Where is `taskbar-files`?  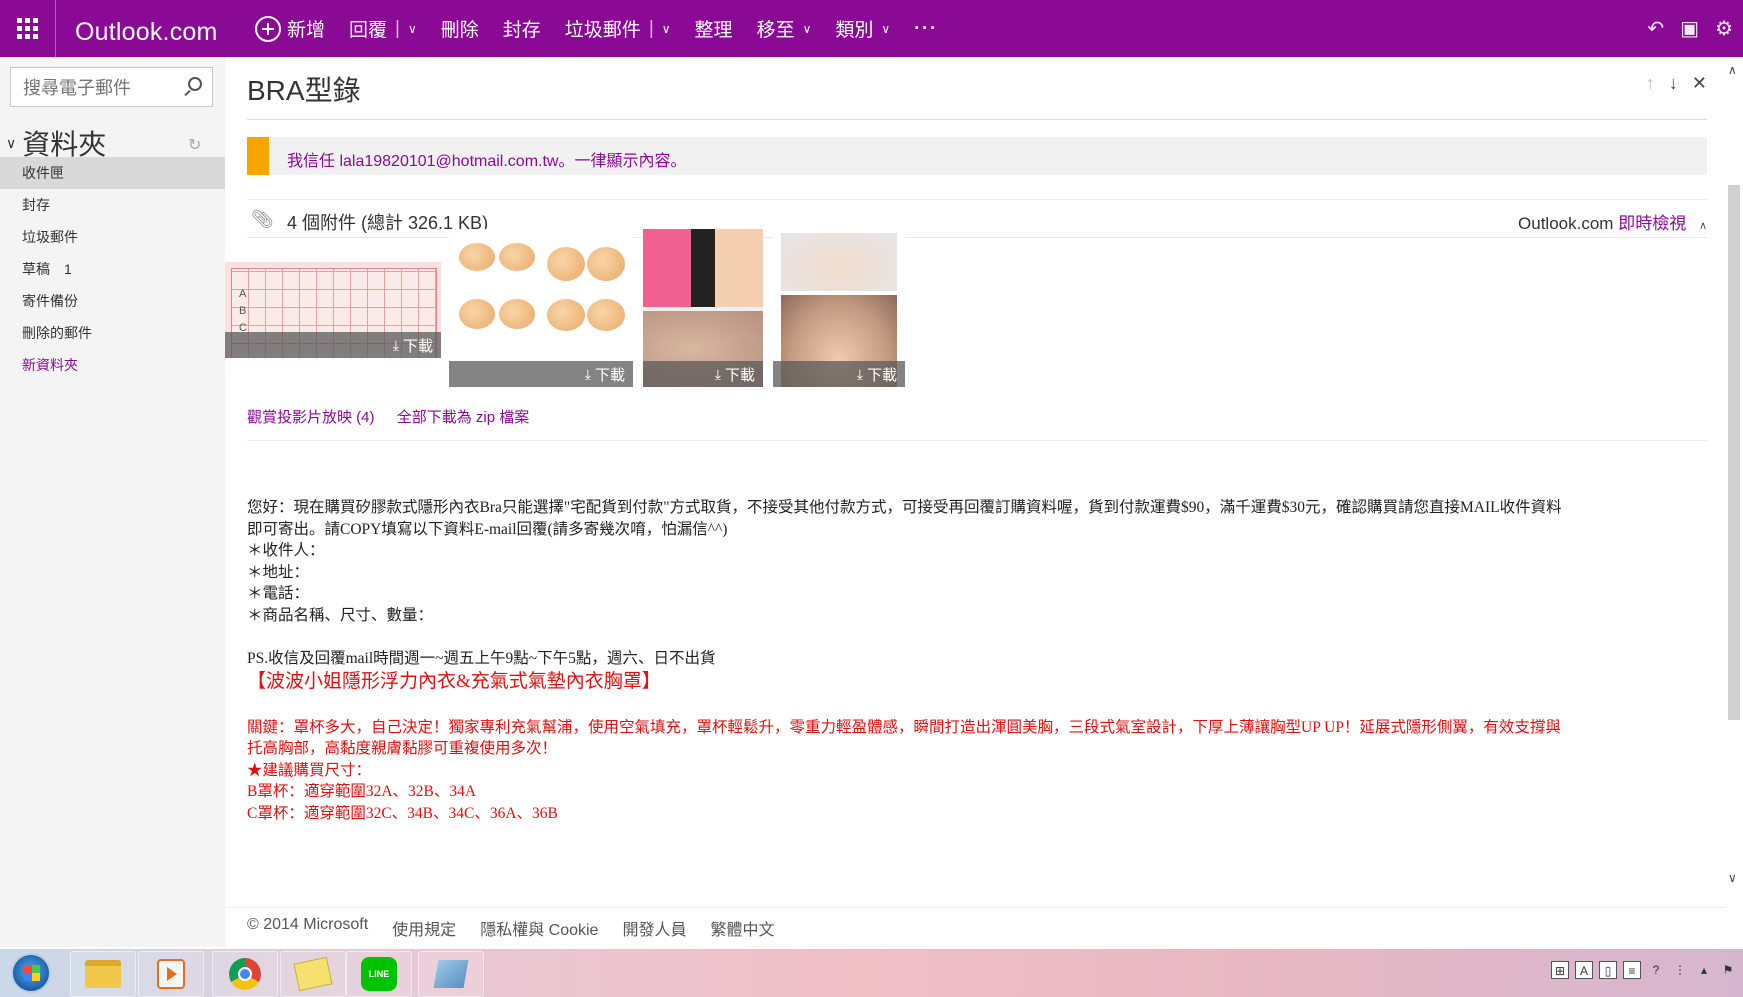
taskbar-files is located at coordinates (313, 974).